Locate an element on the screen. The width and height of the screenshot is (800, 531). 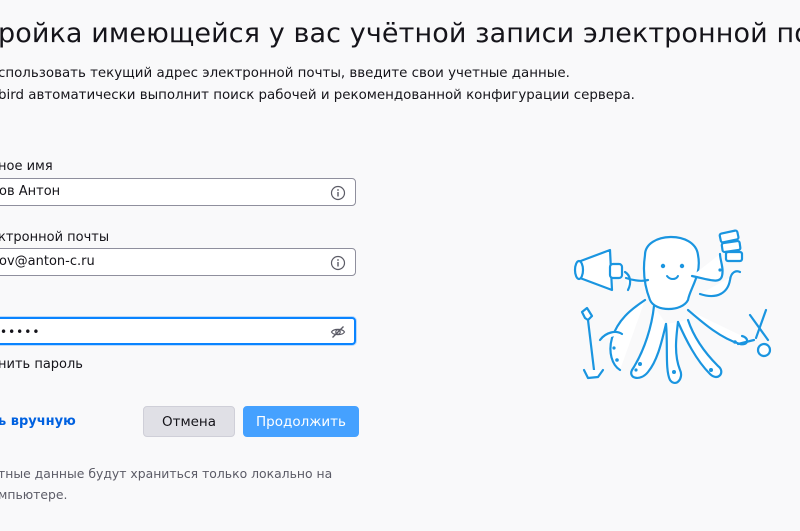
password-field-value: ••••• is located at coordinates (20, 332).